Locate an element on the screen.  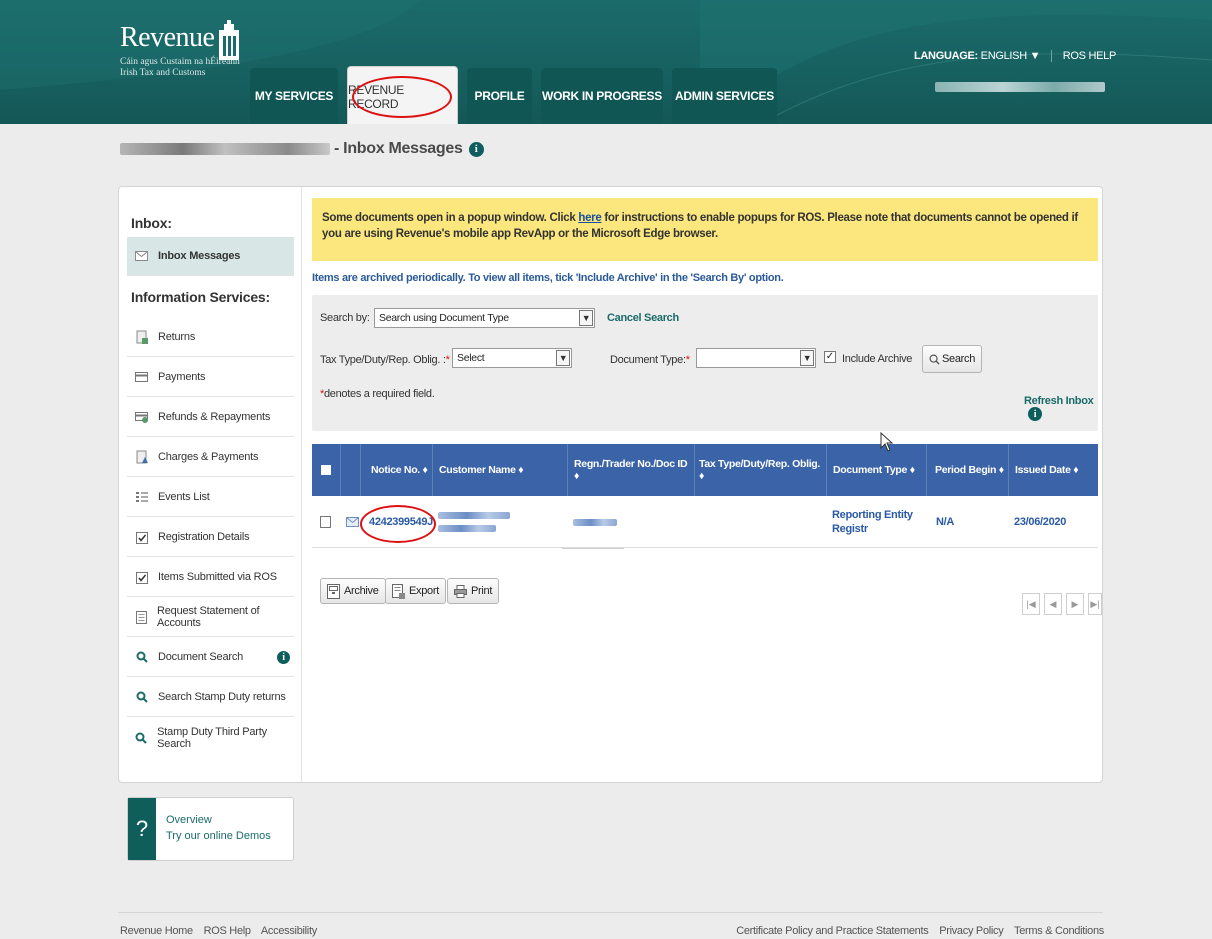
highlight-circle is located at coordinates (398, 524).